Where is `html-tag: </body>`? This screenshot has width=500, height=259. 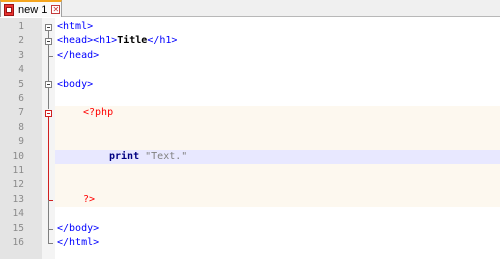 html-tag: </body> is located at coordinates (78, 228).